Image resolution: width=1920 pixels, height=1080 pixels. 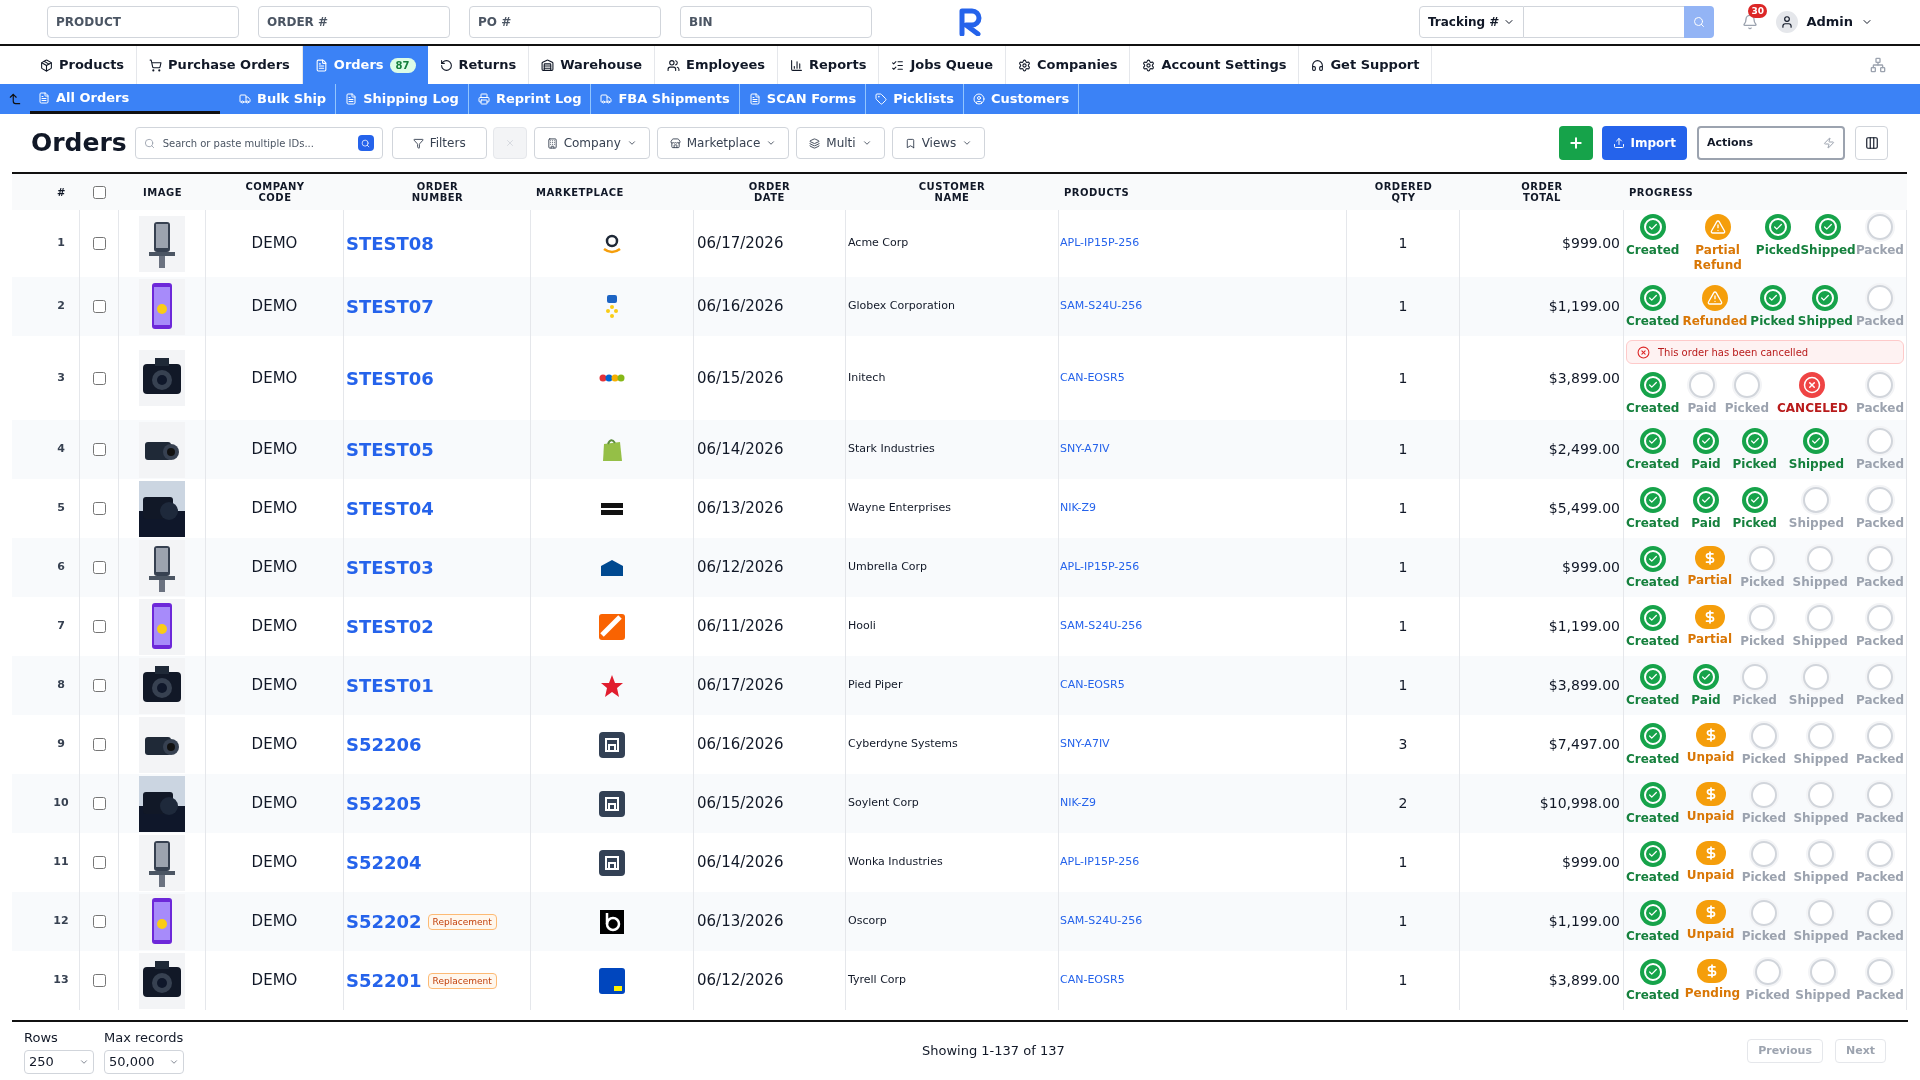 I want to click on subnav-tab: SCAN Forms, so click(x=803, y=99).